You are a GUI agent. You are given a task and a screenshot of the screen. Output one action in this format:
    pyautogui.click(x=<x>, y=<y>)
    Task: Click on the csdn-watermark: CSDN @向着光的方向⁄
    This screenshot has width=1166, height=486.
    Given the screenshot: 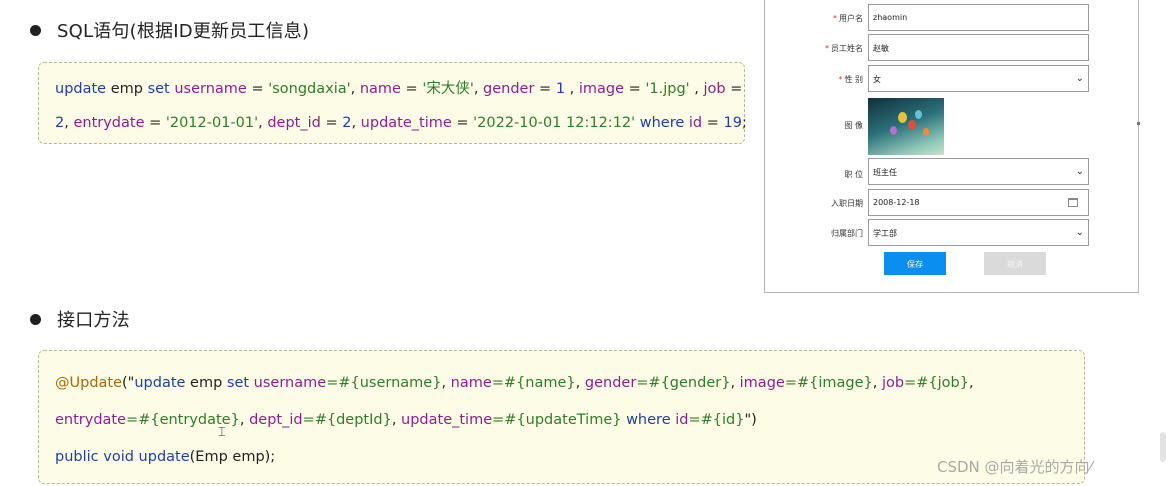 What is the action you would take?
    pyautogui.click(x=1015, y=467)
    